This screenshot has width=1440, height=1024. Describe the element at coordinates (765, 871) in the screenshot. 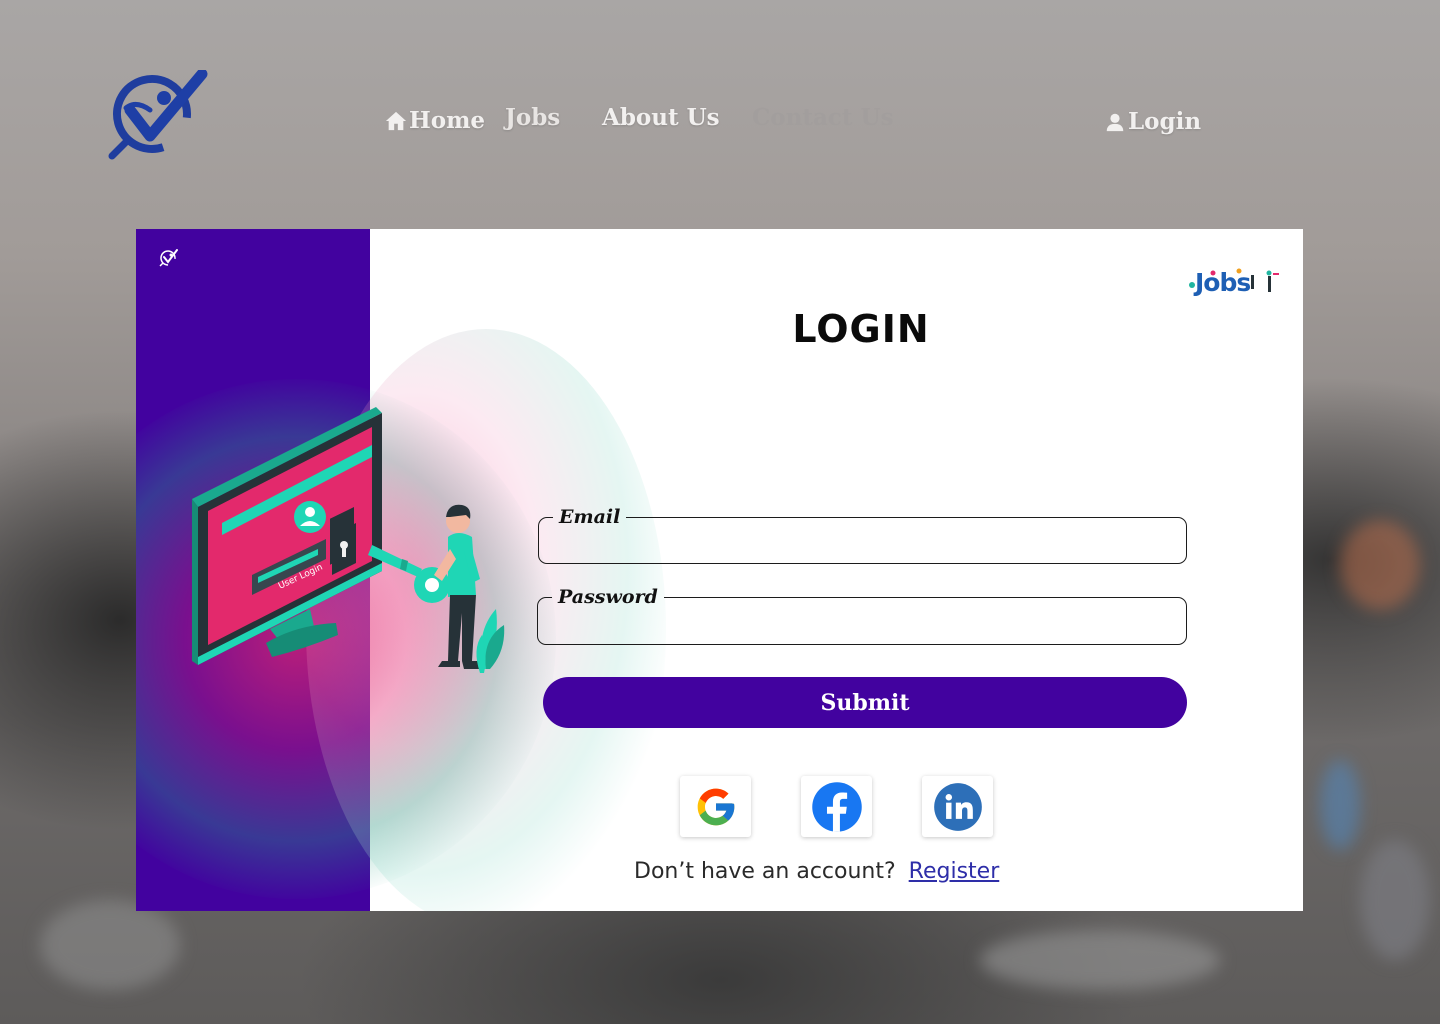

I see `signup-text: Don’t have an account?` at that location.